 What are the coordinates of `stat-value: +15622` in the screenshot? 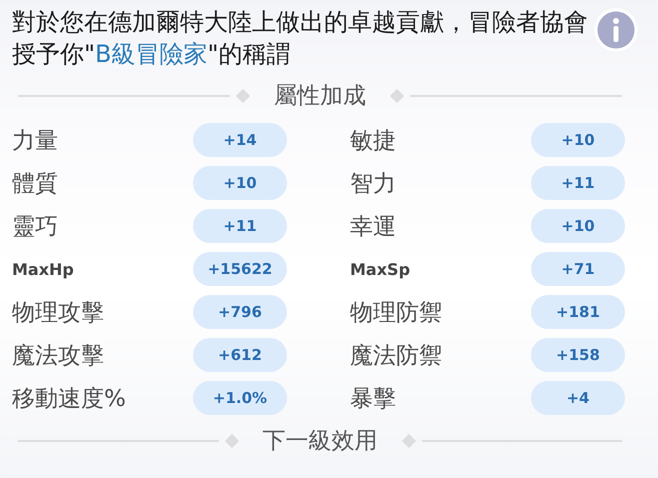 It's located at (240, 269).